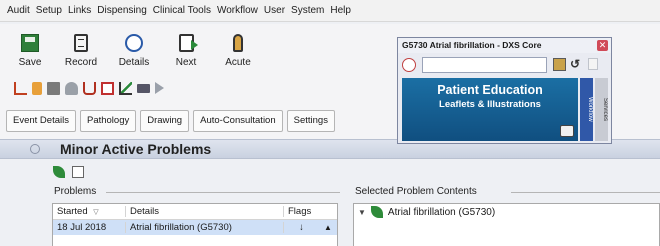 Image resolution: width=660 pixels, height=246 pixels. I want to click on row-started: 18 Jul 2018, so click(82, 227).